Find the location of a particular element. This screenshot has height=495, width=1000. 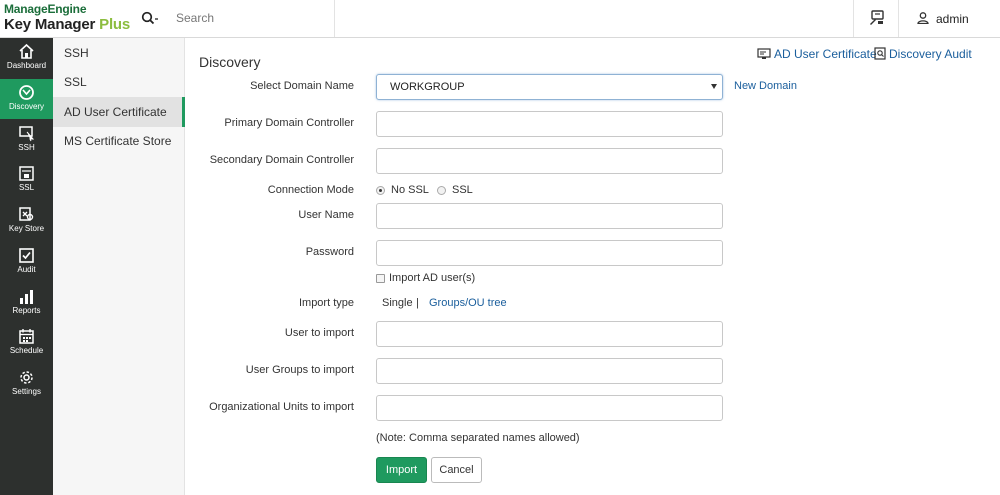

nav-item-schedule: Schedule is located at coordinates (26, 343).